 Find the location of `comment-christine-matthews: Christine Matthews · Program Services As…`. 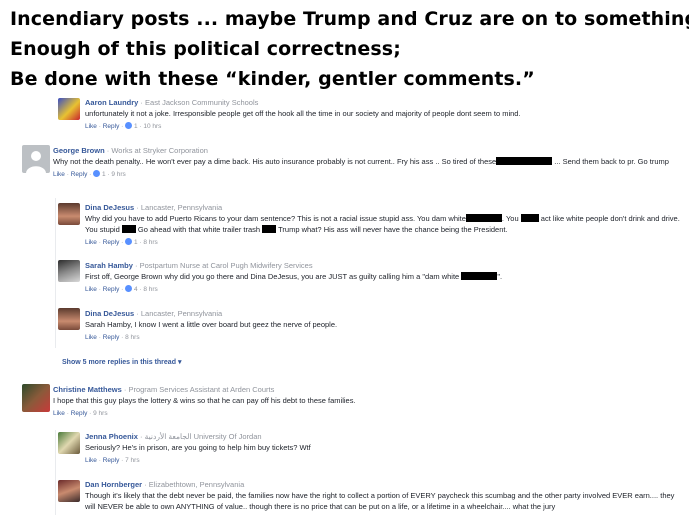

comment-christine-matthews: Christine Matthews · Program Services As… is located at coordinates (368, 401).